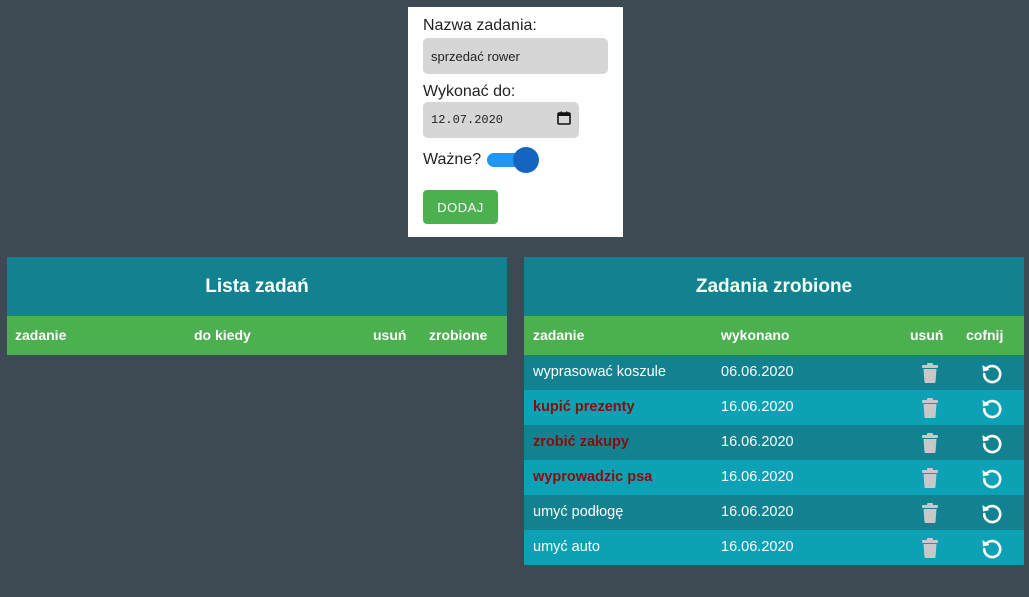 The width and height of the screenshot is (1029, 597). I want to click on done-row: kupić prezenty 16.06.2020, so click(774, 407).